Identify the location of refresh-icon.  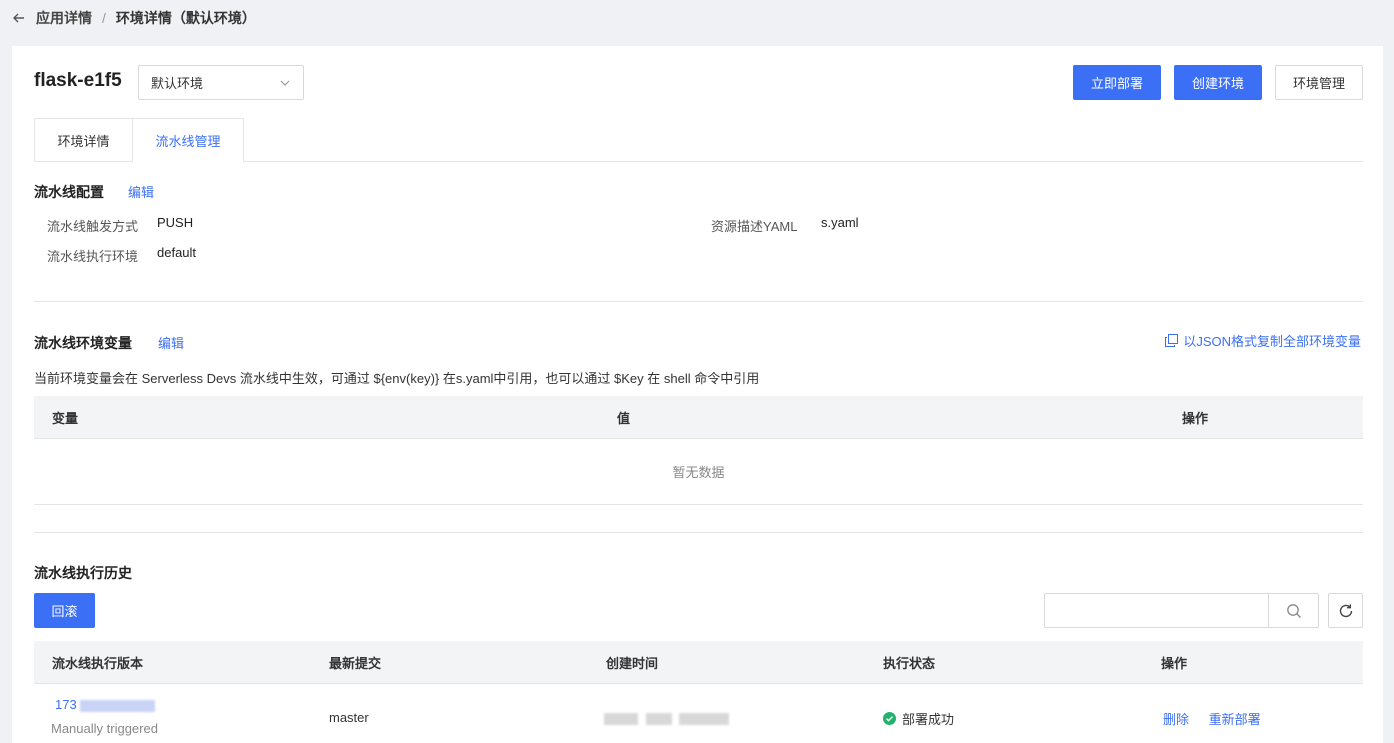
(1345, 610).